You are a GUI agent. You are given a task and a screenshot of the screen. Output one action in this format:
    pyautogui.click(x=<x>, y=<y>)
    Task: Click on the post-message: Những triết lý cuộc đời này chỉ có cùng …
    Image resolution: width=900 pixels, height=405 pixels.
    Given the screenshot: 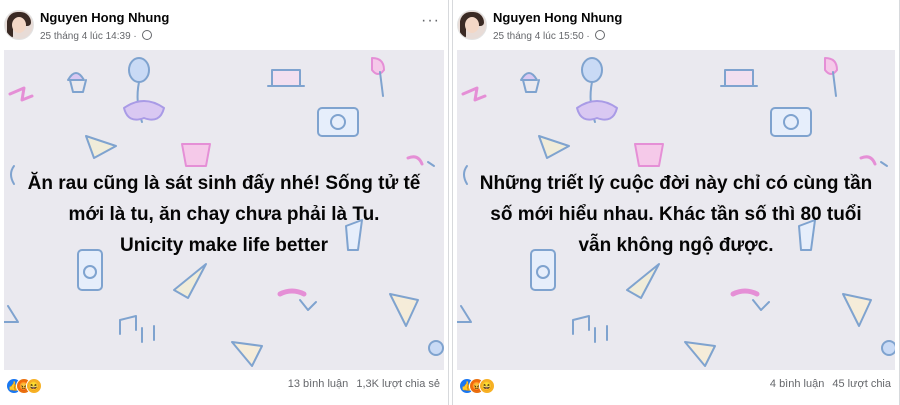 What is the action you would take?
    pyautogui.click(x=676, y=214)
    